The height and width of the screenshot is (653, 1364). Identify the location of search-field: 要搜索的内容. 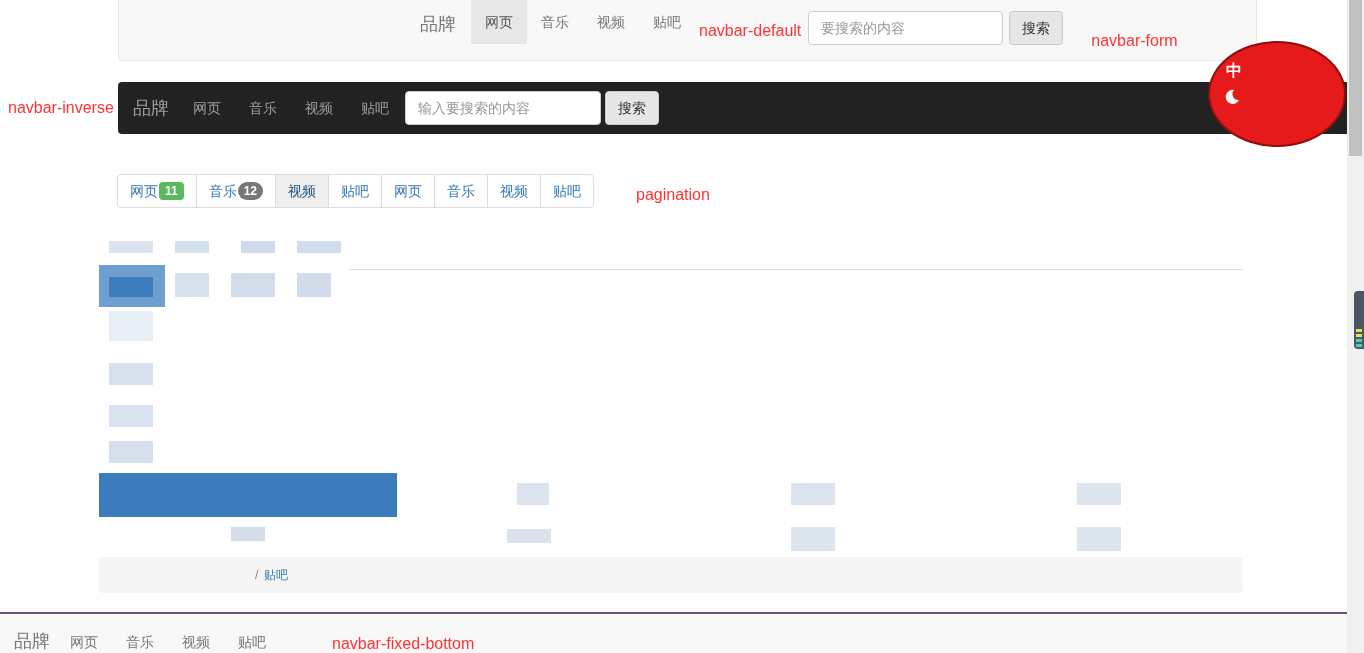
(906, 28).